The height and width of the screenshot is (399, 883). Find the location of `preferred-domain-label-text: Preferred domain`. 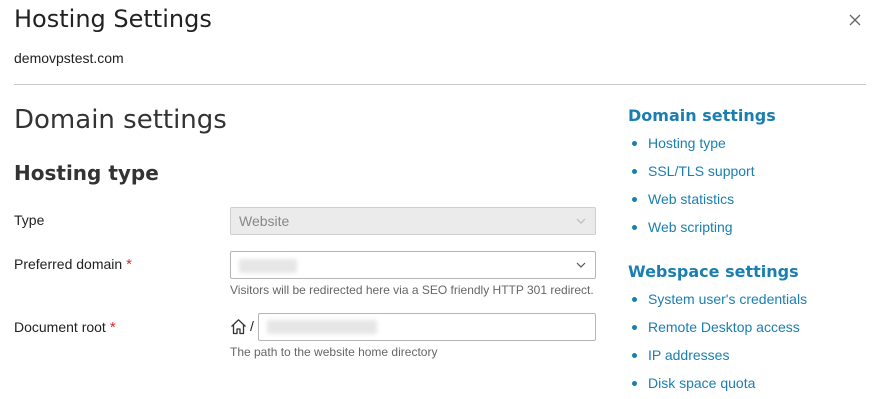

preferred-domain-label-text: Preferred domain is located at coordinates (68, 264).